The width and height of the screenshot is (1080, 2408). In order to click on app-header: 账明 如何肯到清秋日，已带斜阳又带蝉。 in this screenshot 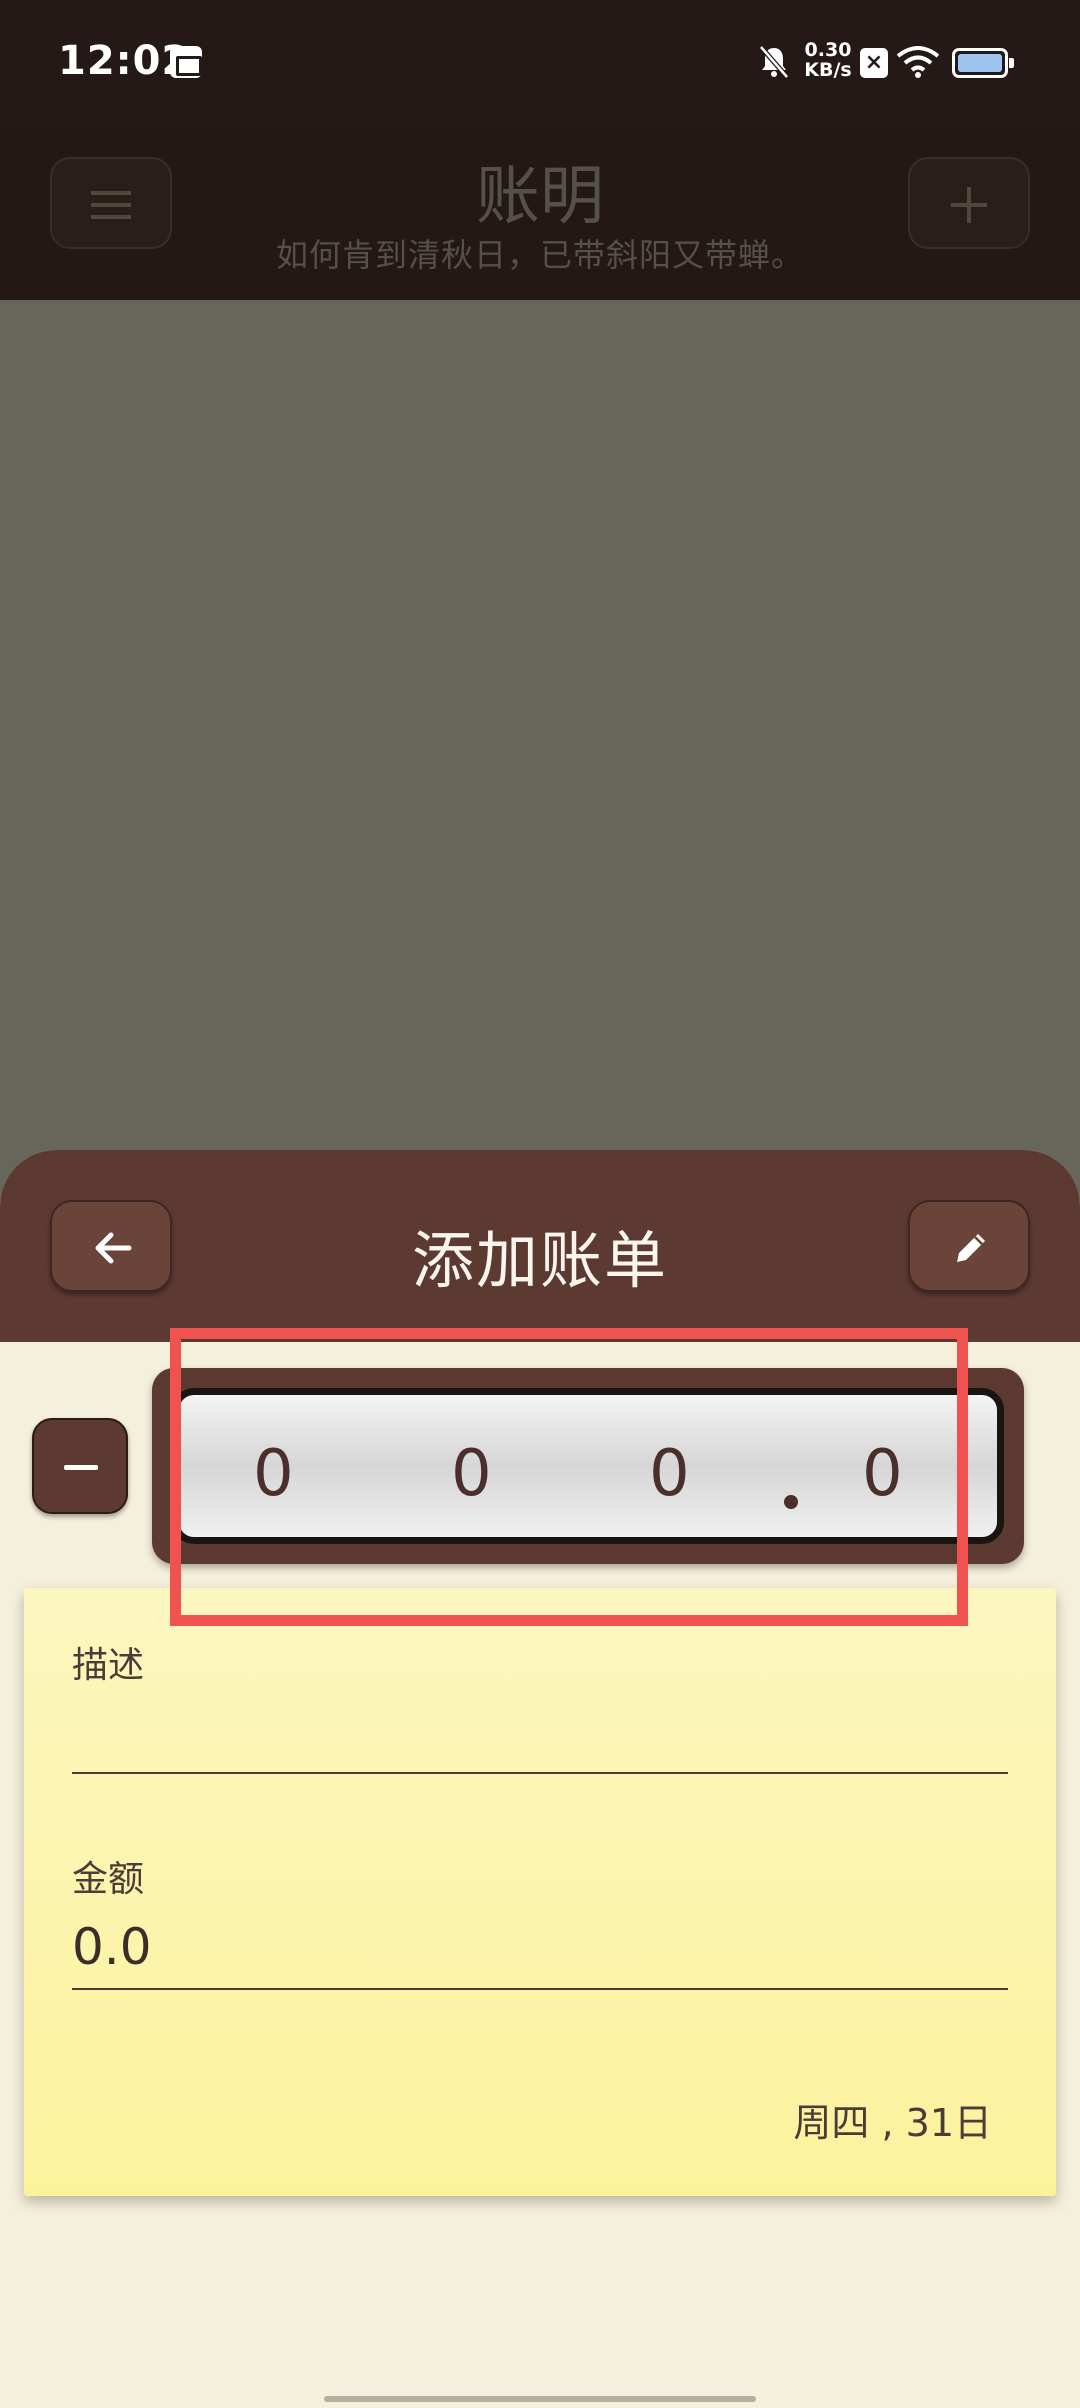, I will do `click(540, 212)`.